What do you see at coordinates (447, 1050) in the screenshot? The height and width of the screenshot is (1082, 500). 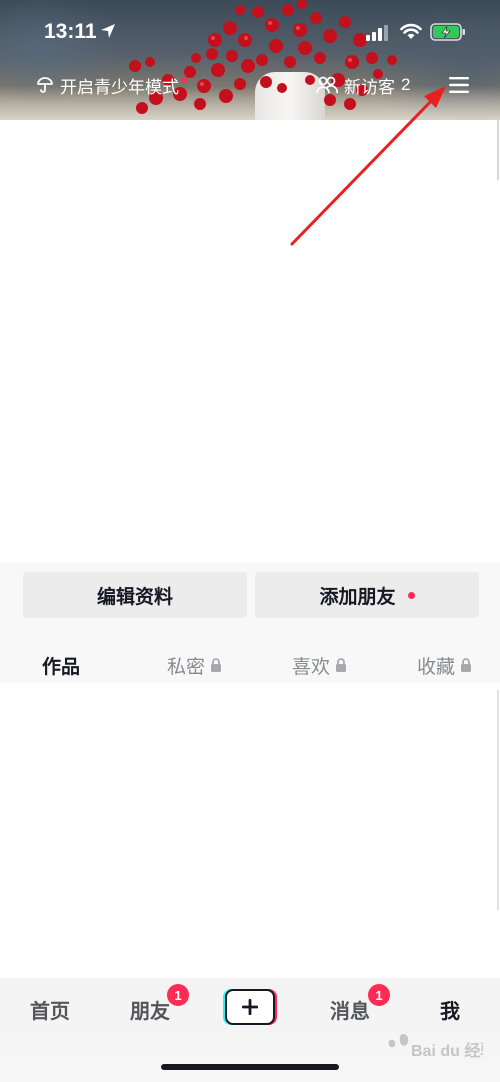 I see `svg-text: Bai du 经验` at bounding box center [447, 1050].